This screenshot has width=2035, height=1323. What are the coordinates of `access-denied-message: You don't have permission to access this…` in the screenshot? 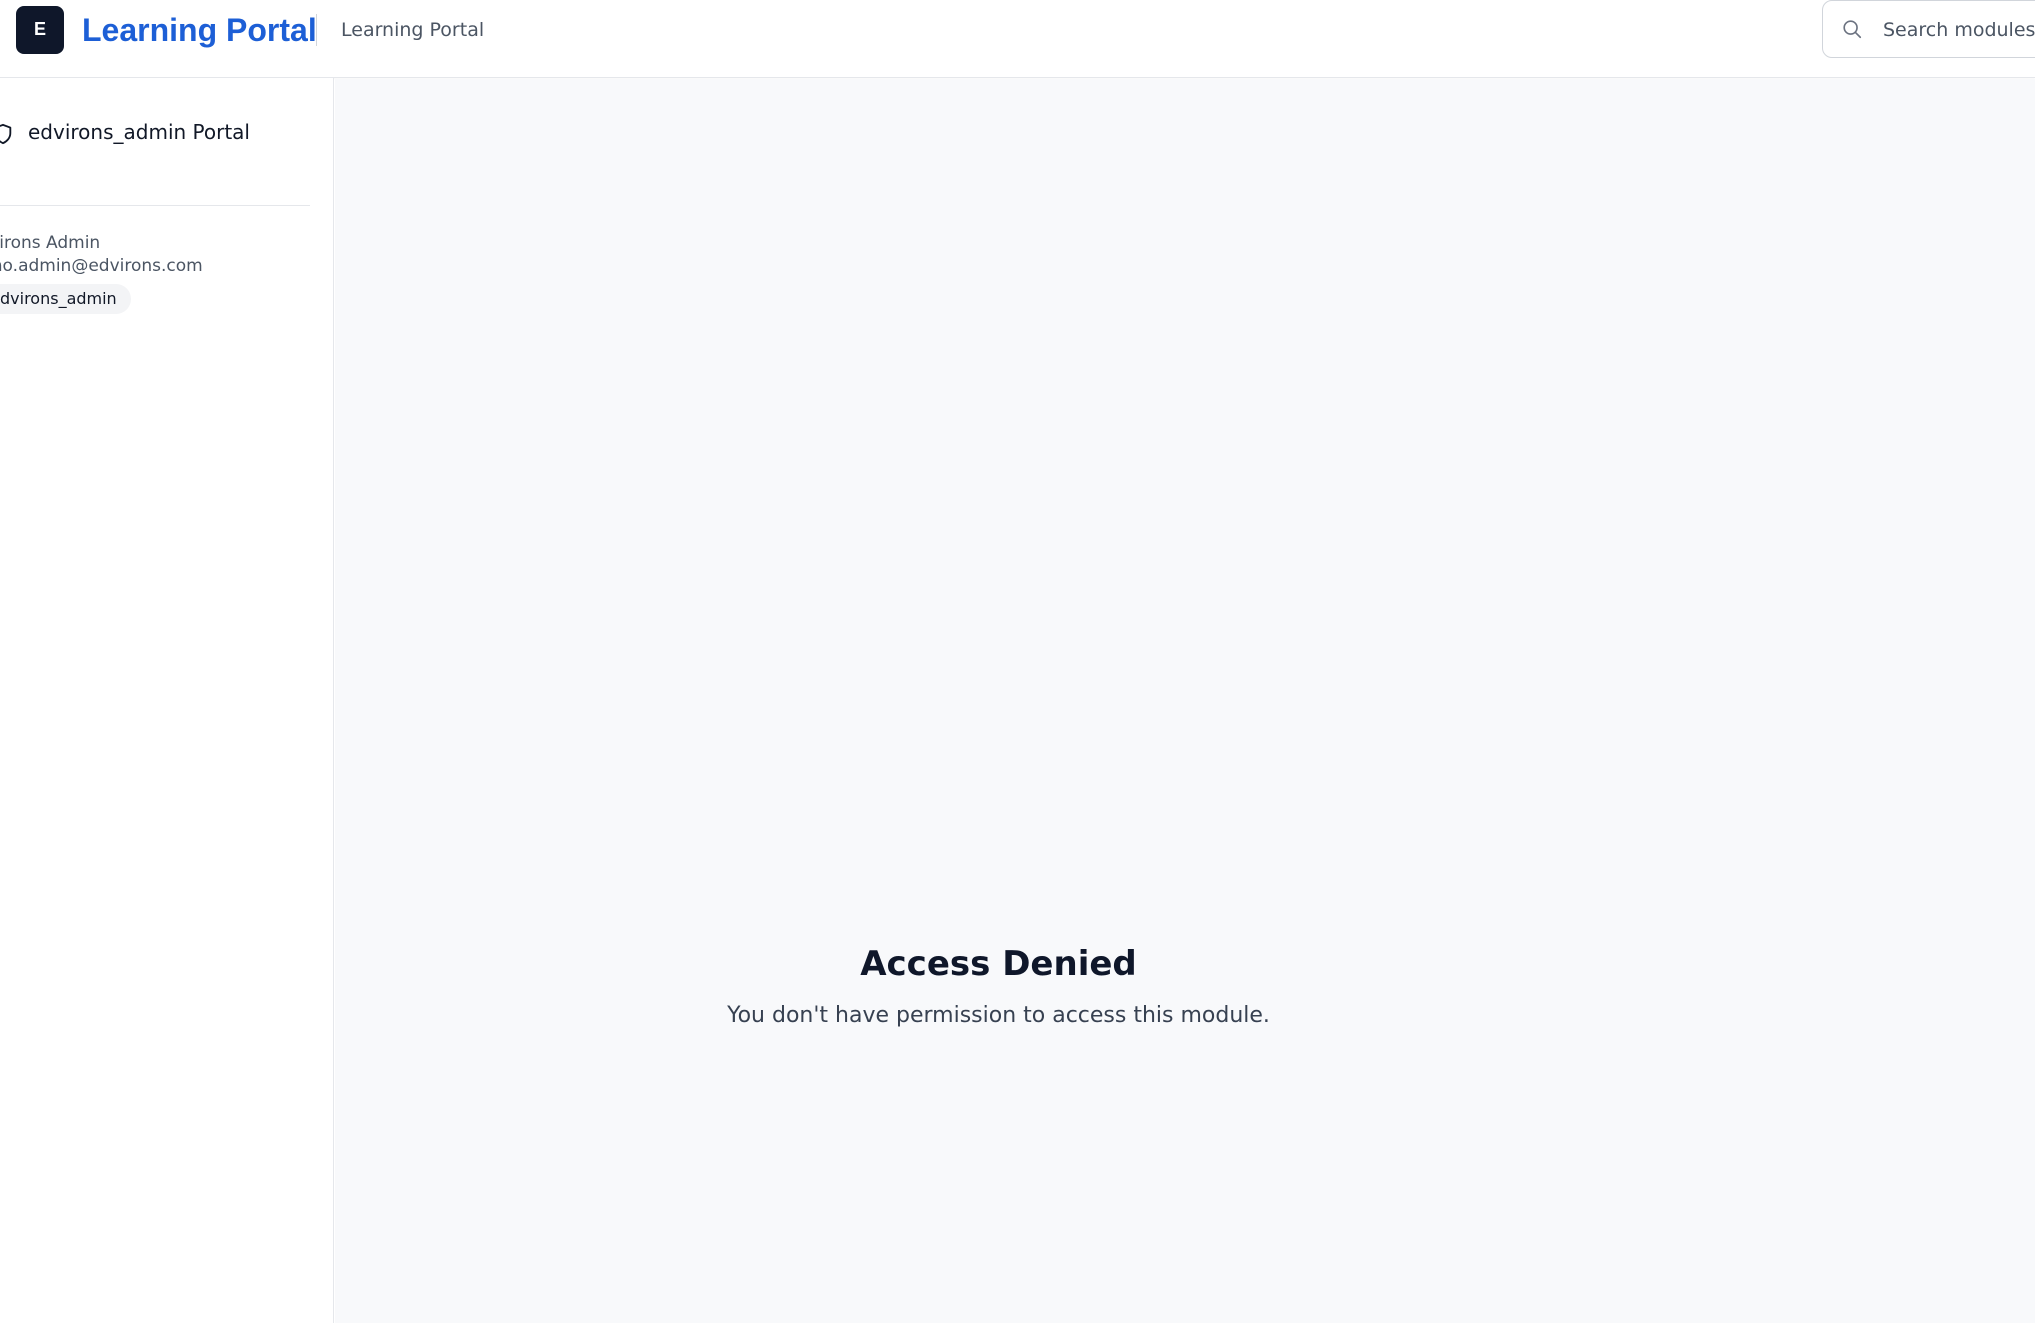 It's located at (998, 1015).